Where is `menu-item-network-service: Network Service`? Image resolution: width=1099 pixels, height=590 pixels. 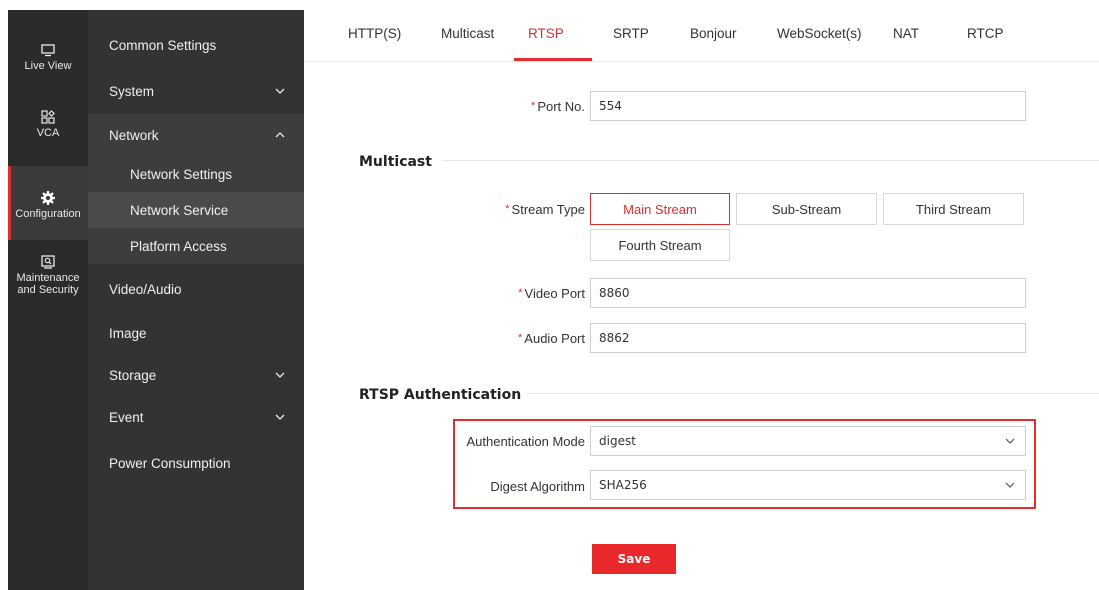
menu-item-network-service: Network Service is located at coordinates (196, 210).